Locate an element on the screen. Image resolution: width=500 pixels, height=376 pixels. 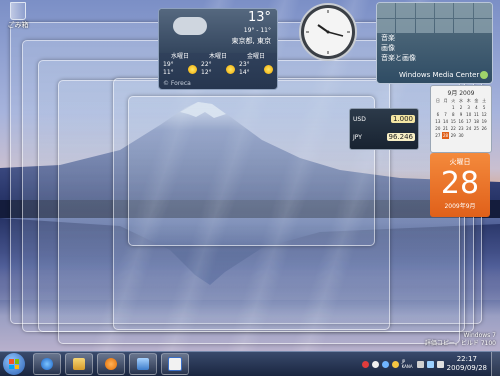
taskbar-clock: 22:17 2009/09/28 is located at coordinates (467, 364).